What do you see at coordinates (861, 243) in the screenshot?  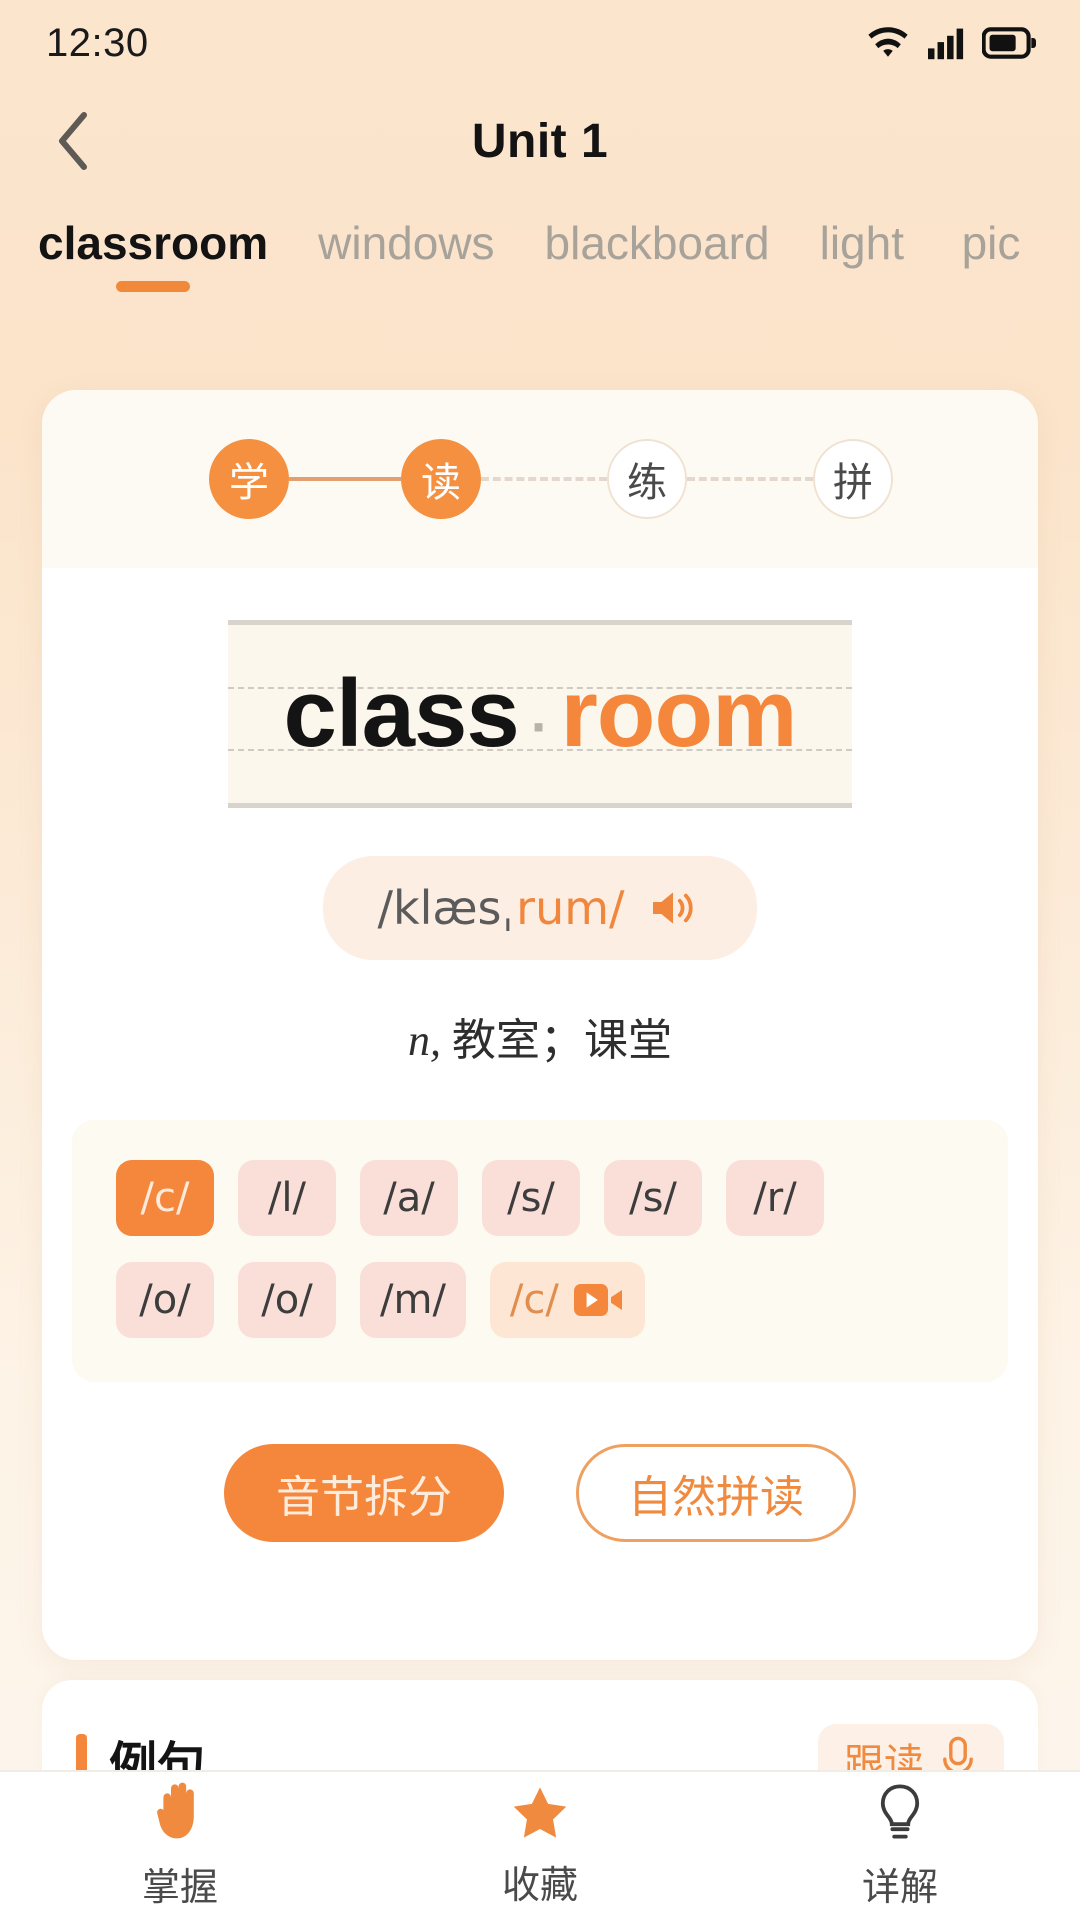 I see `tab-label: light` at bounding box center [861, 243].